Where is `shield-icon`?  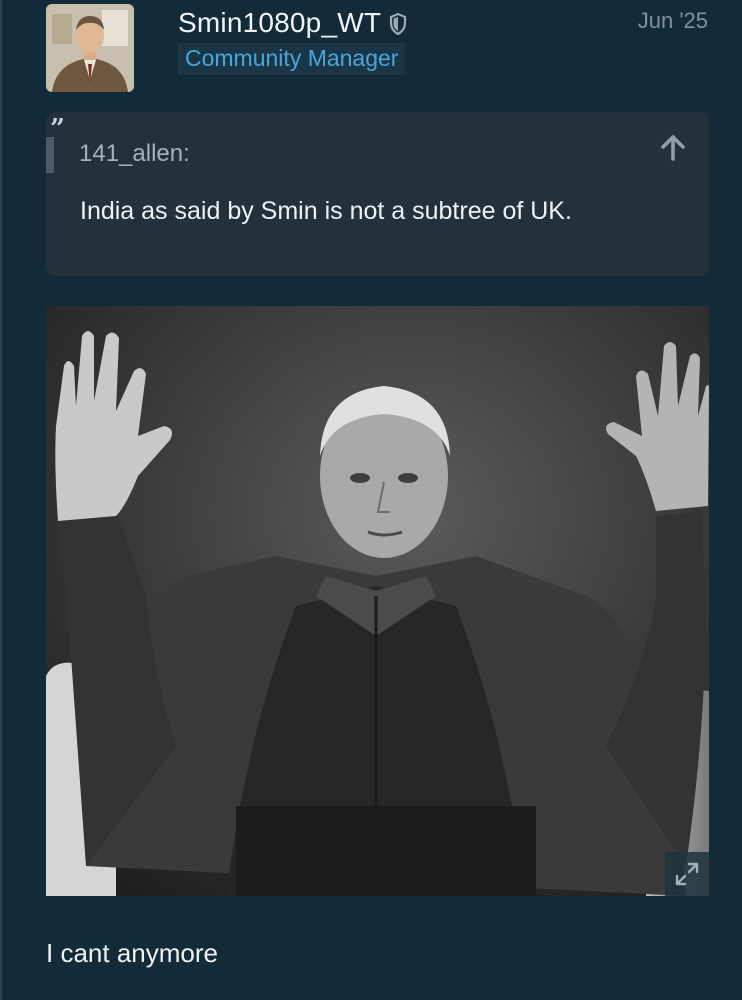
shield-icon is located at coordinates (398, 24).